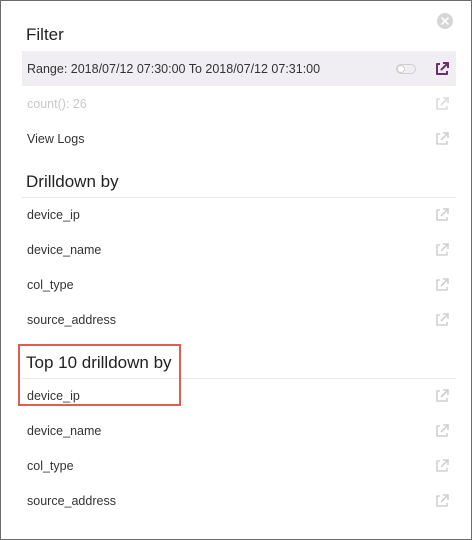 The height and width of the screenshot is (540, 472). Describe the element at coordinates (72, 181) in the screenshot. I see `drilldown-section-title: Drilldown by` at that location.